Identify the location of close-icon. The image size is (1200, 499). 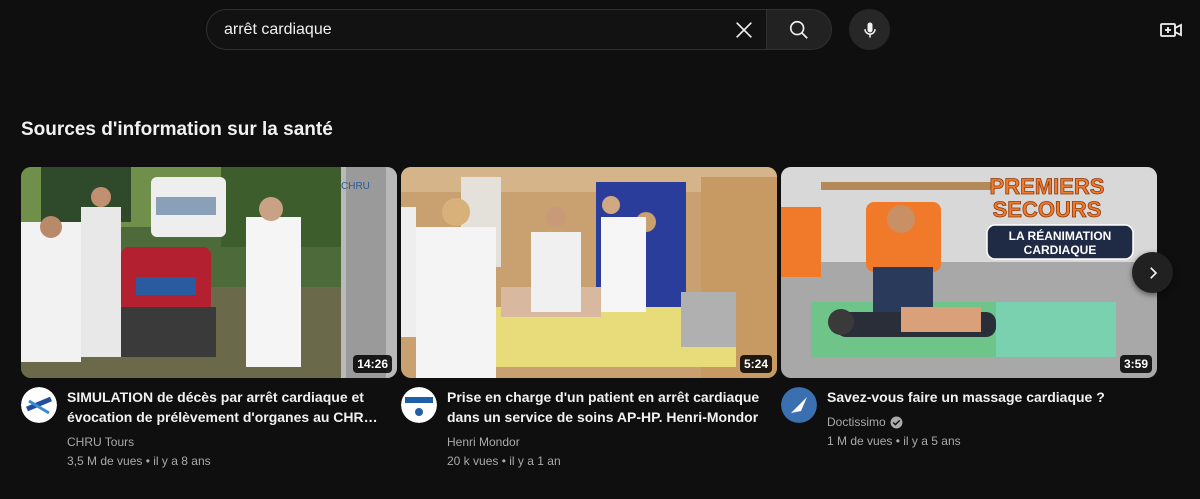
(744, 29).